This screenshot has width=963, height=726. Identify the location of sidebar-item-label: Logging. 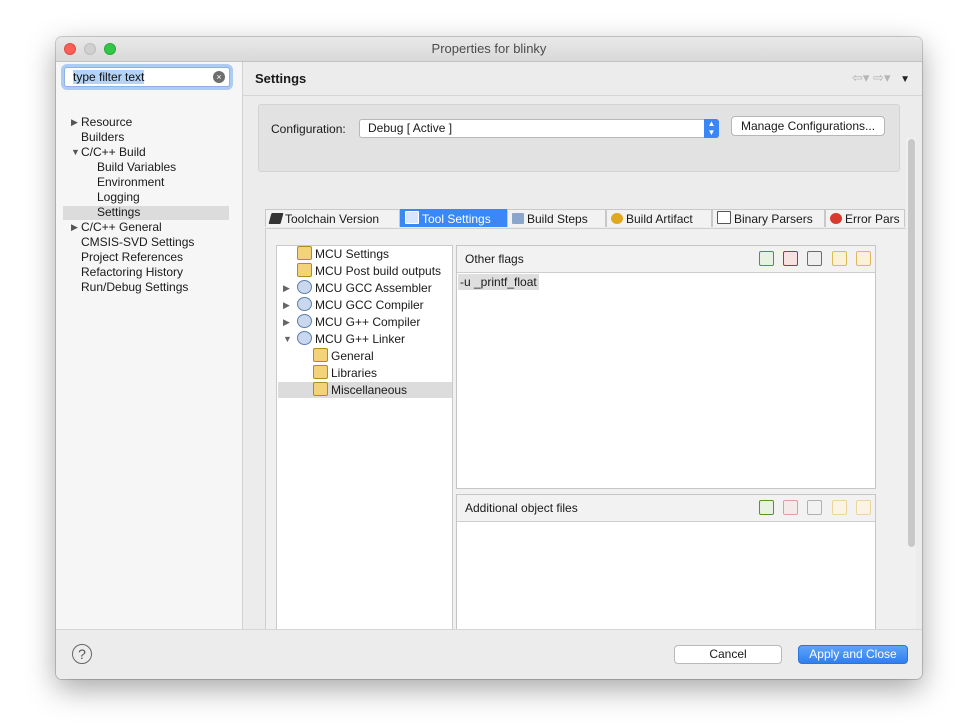
(118, 197).